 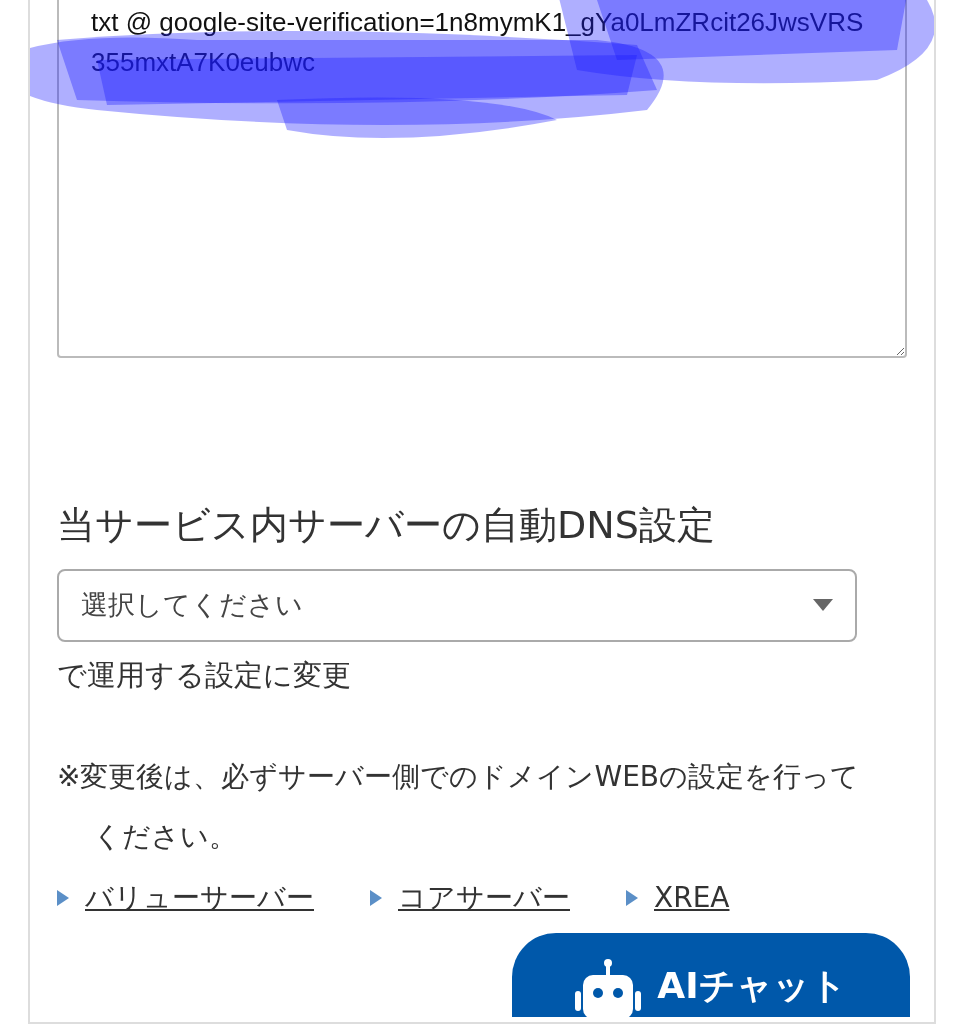 I want to click on ai-chat-button: AIチャット, so click(x=711, y=975).